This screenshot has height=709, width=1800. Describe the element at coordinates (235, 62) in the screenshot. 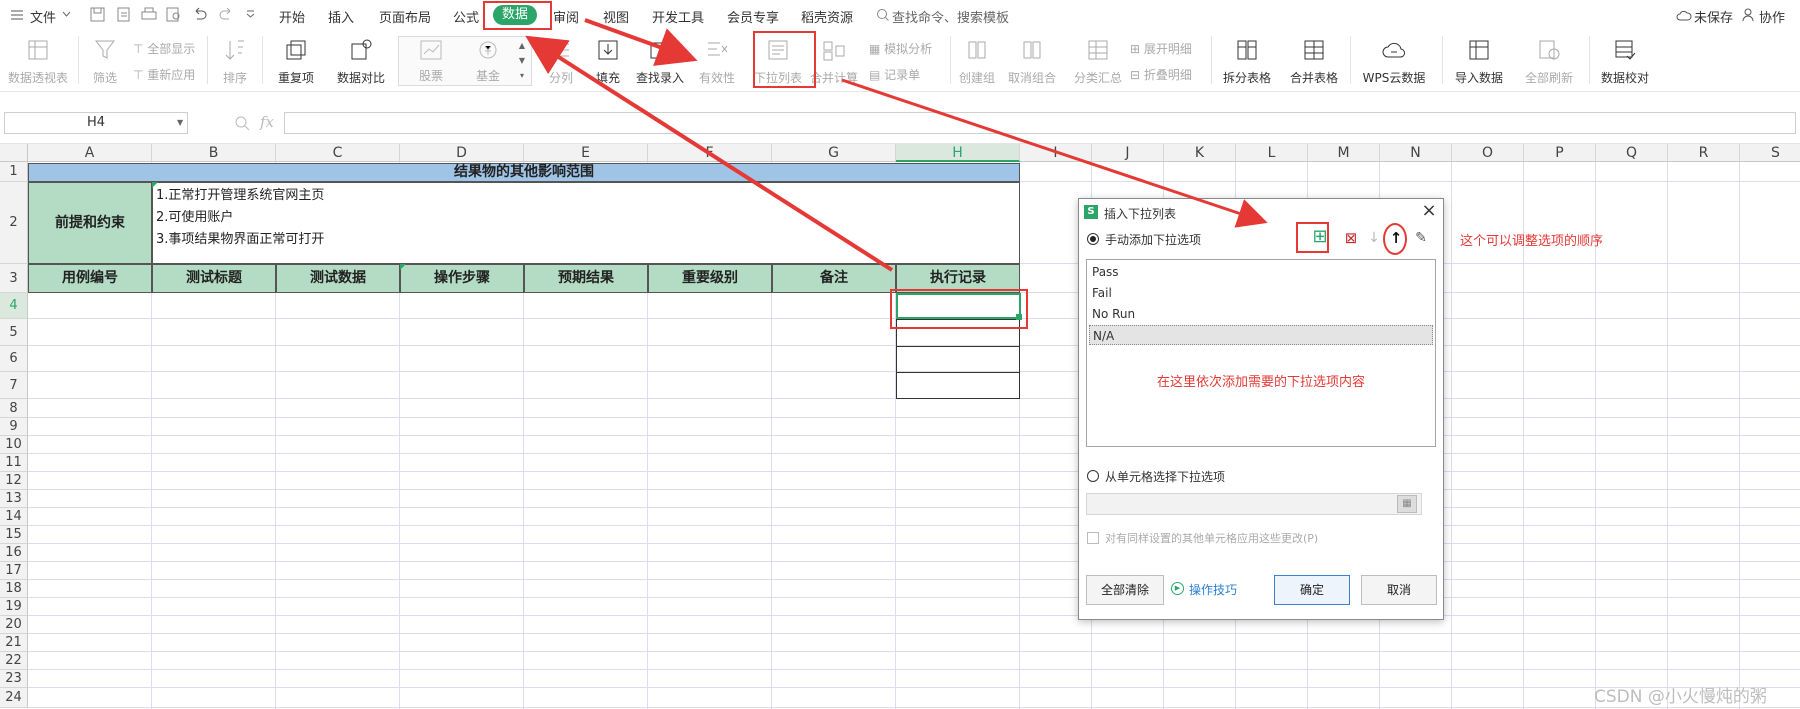

I see `sort-button: 排序` at that location.